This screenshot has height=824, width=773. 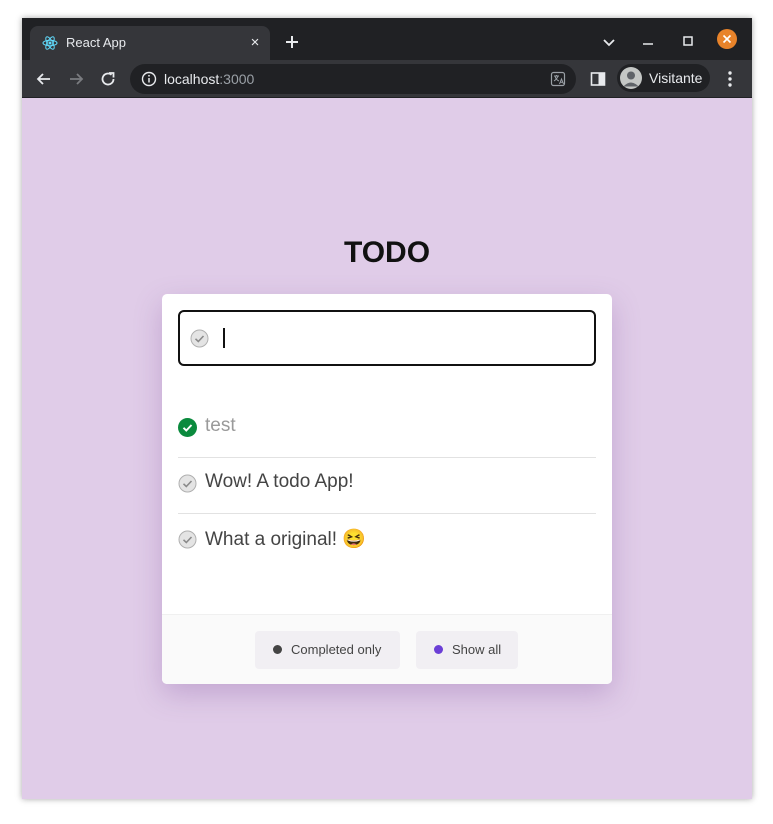 I want to click on new-todo-input, so click(x=387, y=338).